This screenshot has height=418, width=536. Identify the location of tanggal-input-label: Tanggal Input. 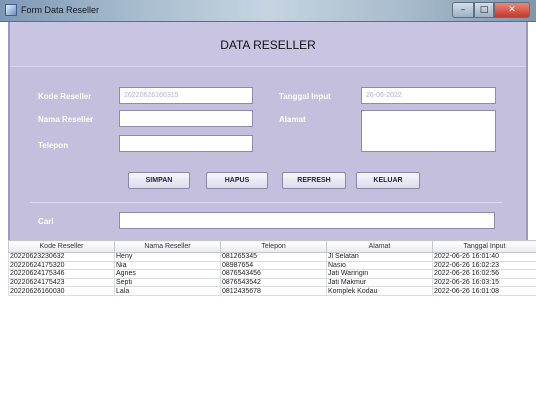
(305, 96).